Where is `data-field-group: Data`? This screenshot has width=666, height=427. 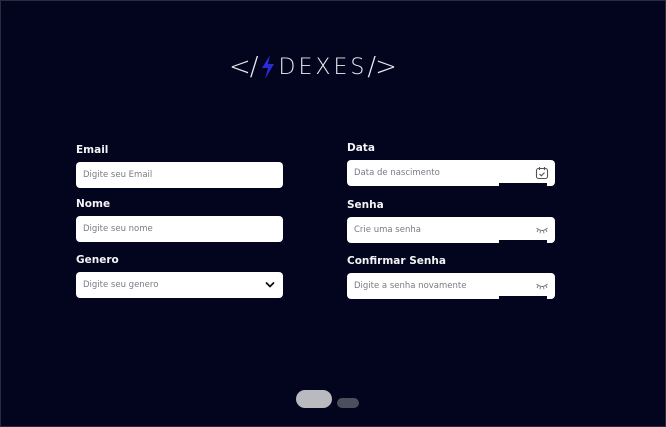 data-field-group: Data is located at coordinates (451, 164).